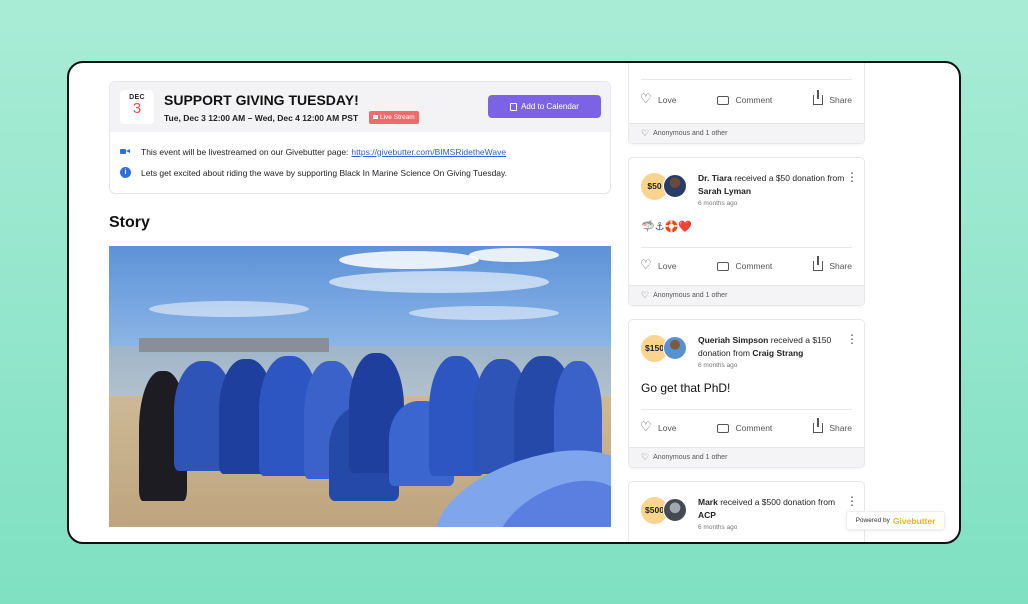 The width and height of the screenshot is (1028, 604). Describe the element at coordinates (686, 388) in the screenshot. I see `donation-message: Go get that PhD!` at that location.